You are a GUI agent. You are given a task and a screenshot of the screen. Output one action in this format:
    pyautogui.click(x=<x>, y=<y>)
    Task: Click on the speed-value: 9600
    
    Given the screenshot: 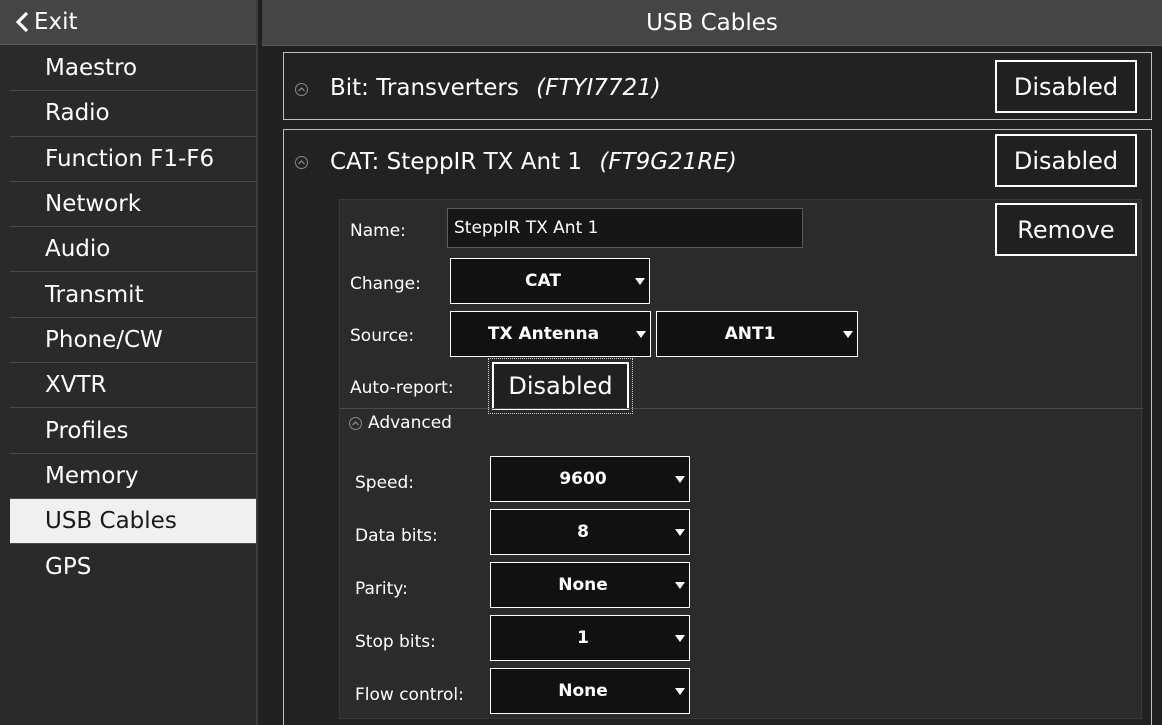 What is the action you would take?
    pyautogui.click(x=583, y=479)
    